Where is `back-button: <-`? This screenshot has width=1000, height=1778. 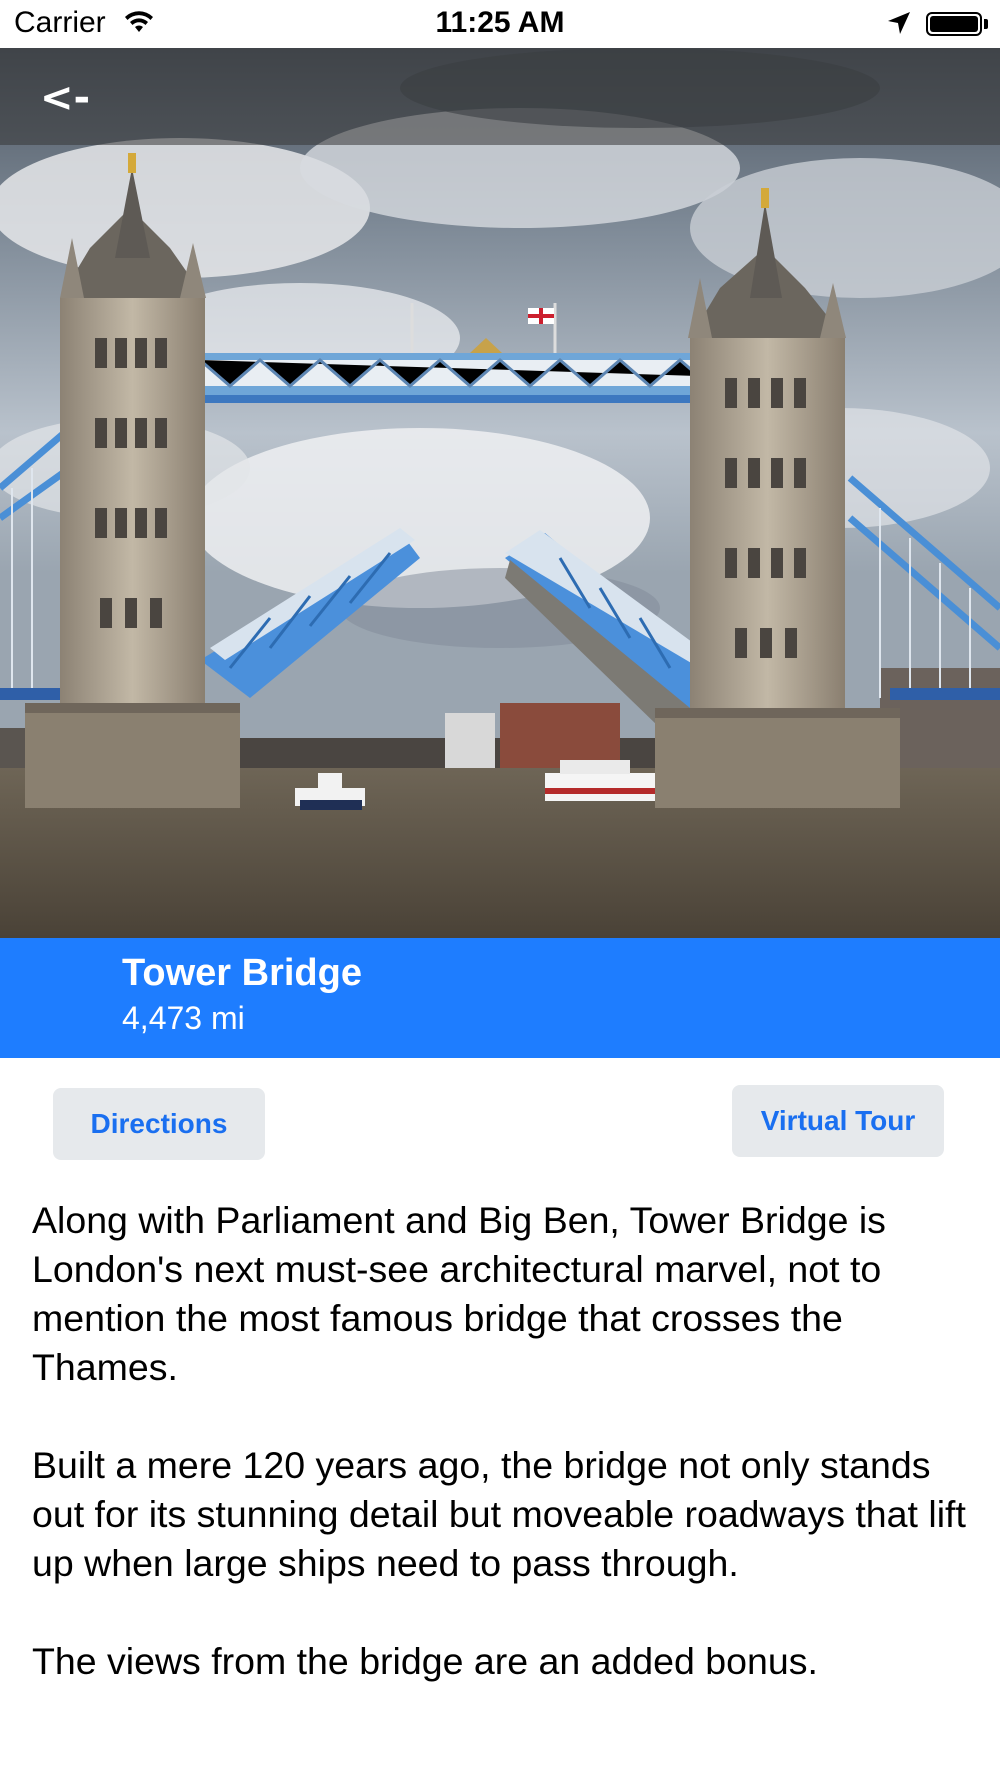
back-button: <- is located at coordinates (75, 98).